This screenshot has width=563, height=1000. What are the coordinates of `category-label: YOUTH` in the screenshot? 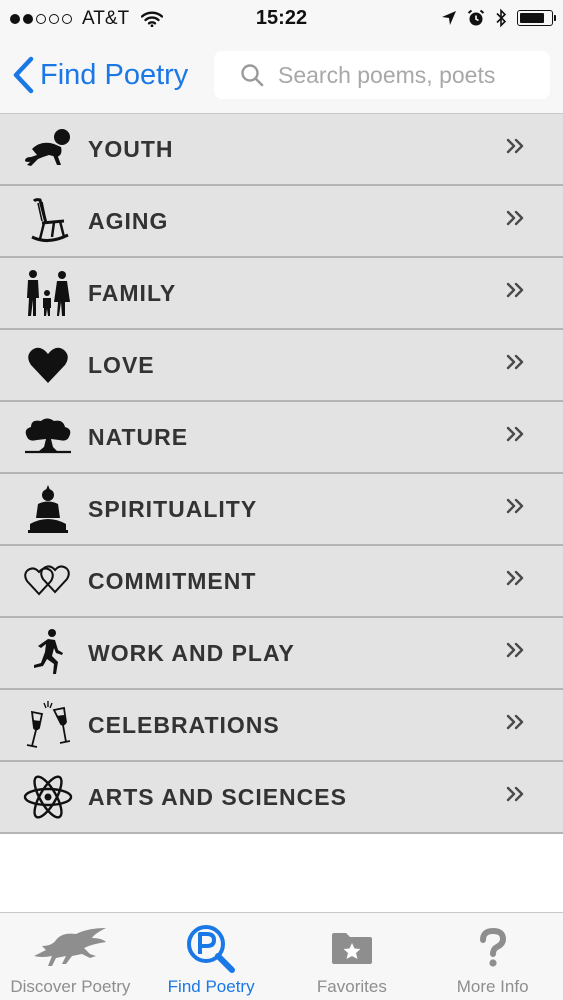 It's located at (131, 148).